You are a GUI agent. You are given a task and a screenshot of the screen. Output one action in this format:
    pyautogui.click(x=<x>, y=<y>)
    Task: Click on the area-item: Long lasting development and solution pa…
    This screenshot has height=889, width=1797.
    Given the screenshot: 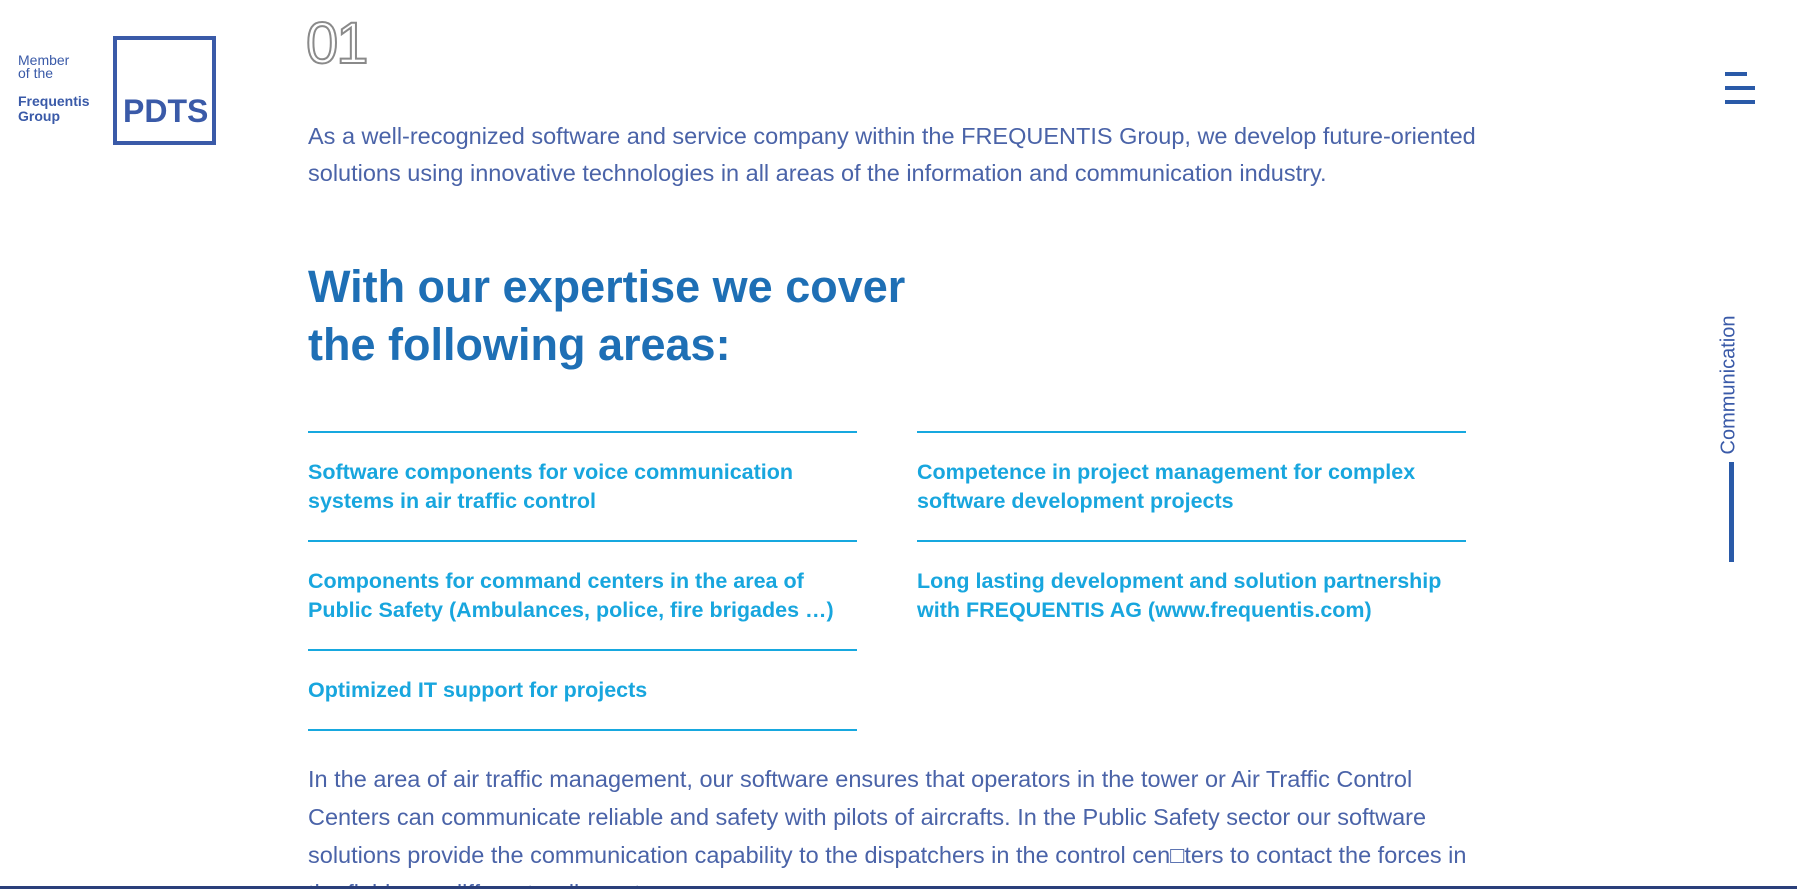 What is the action you would take?
    pyautogui.click(x=1191, y=594)
    